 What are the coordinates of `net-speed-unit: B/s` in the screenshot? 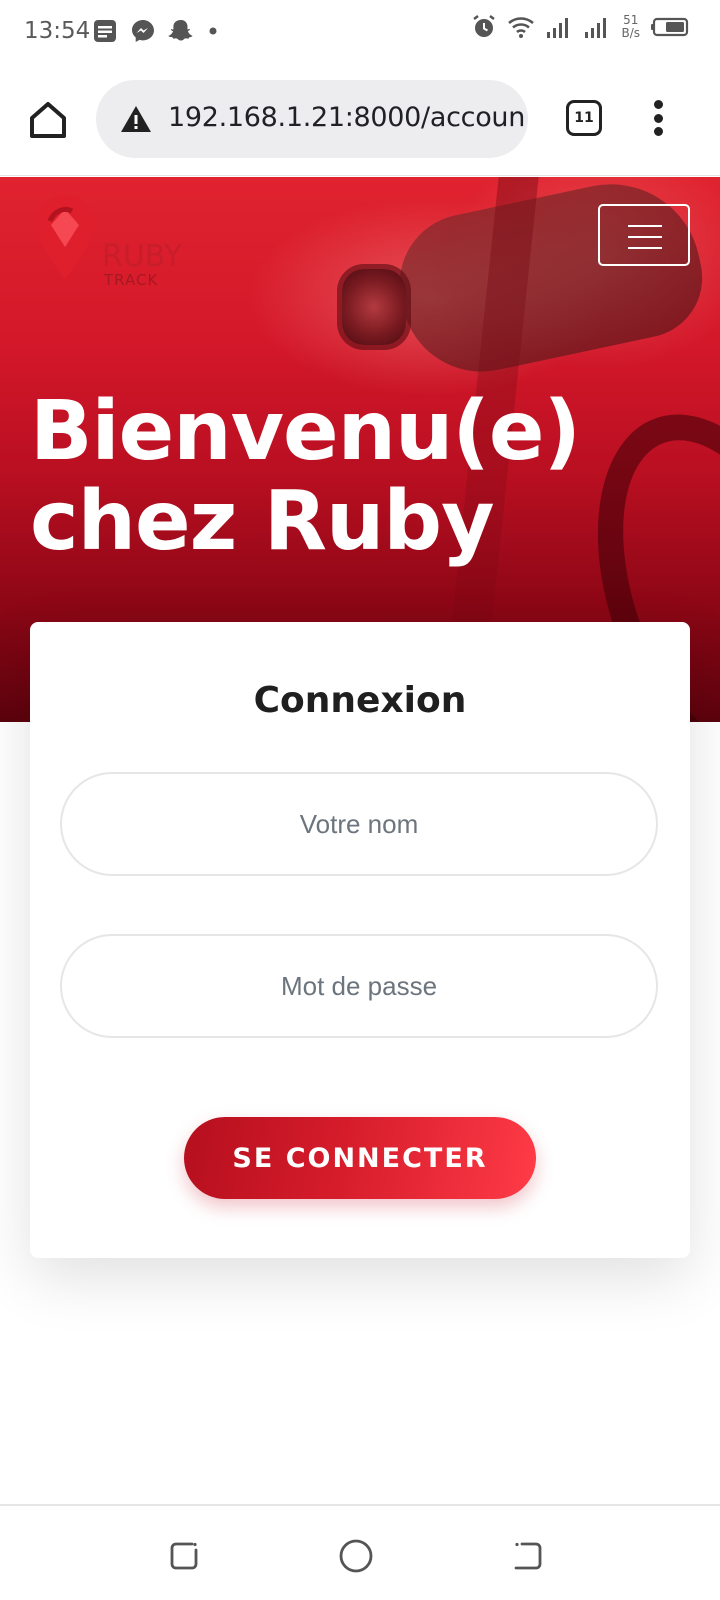 It's located at (630, 33).